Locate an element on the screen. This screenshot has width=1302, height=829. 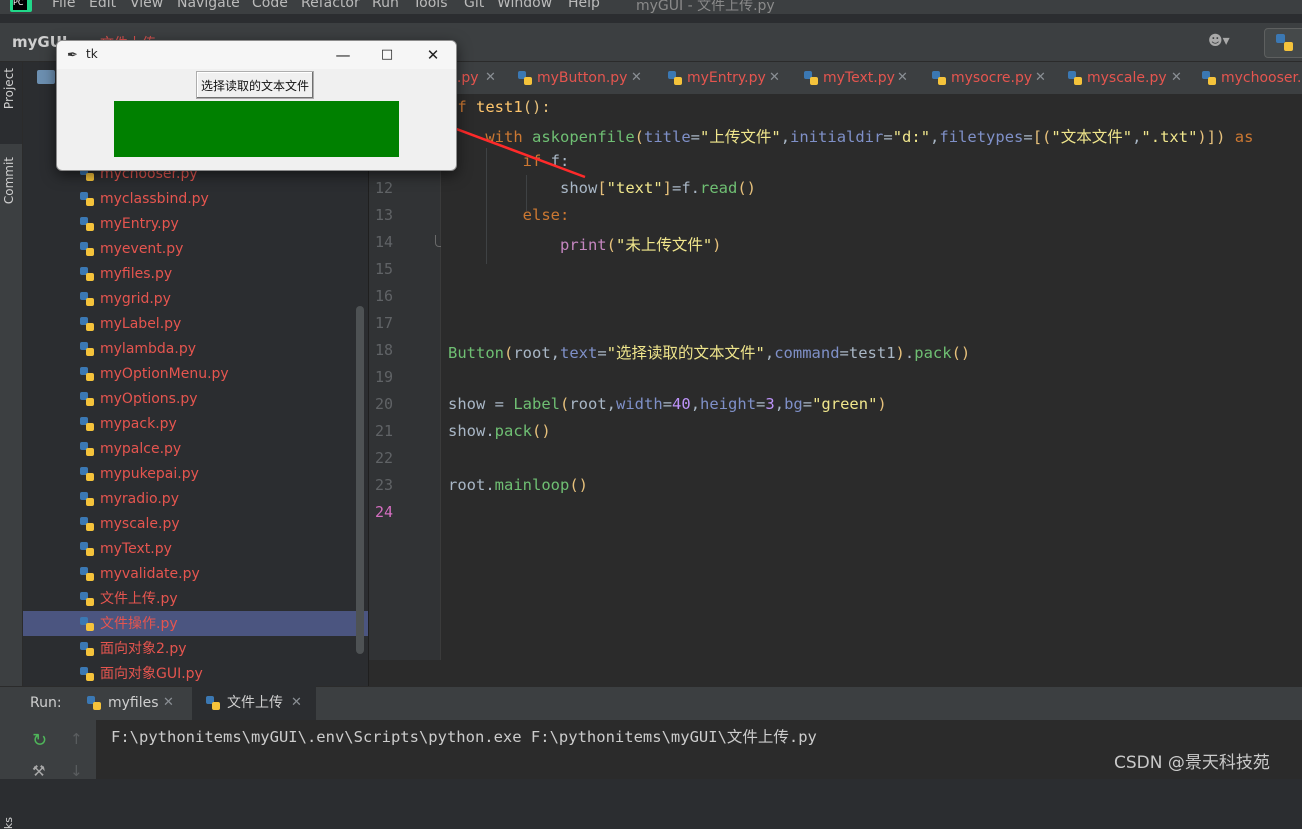
project-file-label: 面向对象GUI.py is located at coordinates (151, 674).